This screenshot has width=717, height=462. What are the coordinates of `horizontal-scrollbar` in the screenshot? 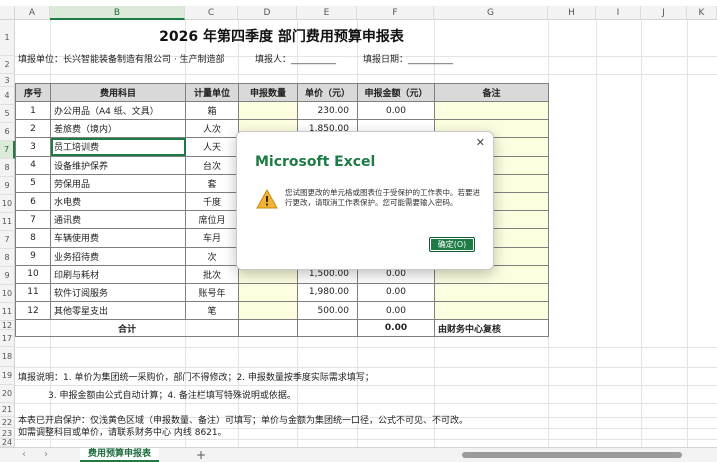 It's located at (572, 455).